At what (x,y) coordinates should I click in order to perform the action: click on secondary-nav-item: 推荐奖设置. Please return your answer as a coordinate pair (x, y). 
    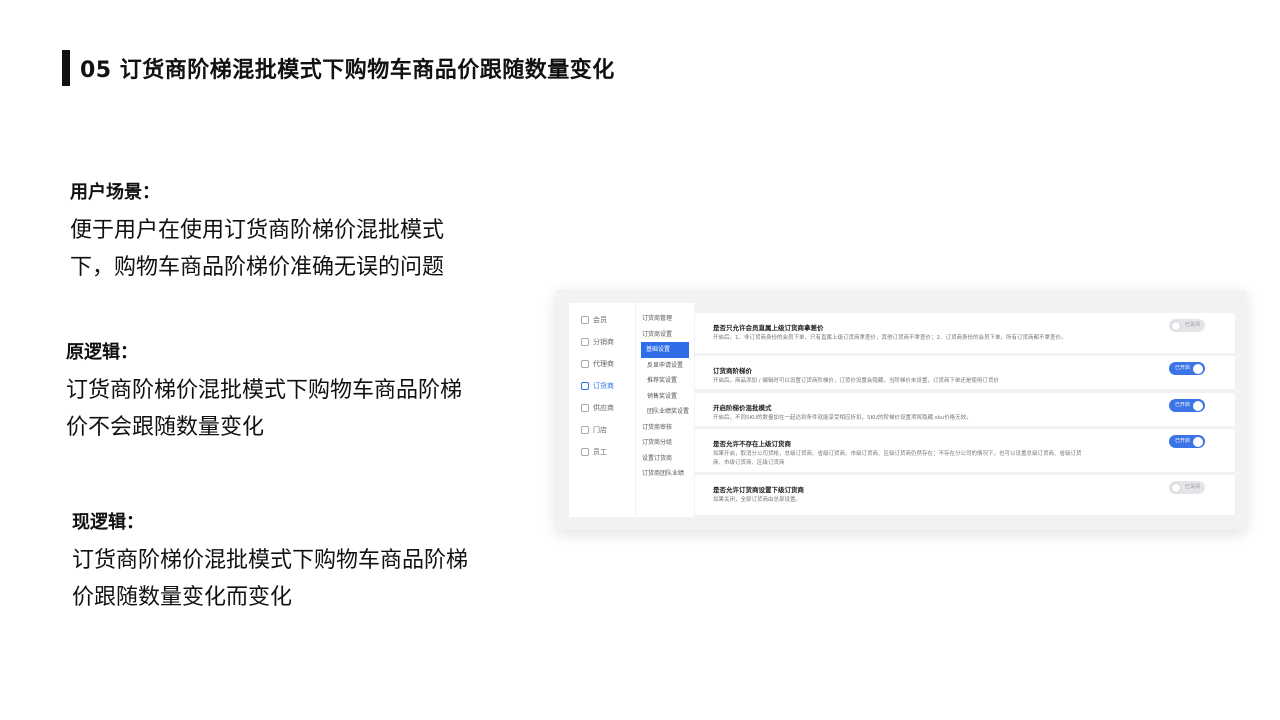
    Looking at the image, I should click on (665, 381).